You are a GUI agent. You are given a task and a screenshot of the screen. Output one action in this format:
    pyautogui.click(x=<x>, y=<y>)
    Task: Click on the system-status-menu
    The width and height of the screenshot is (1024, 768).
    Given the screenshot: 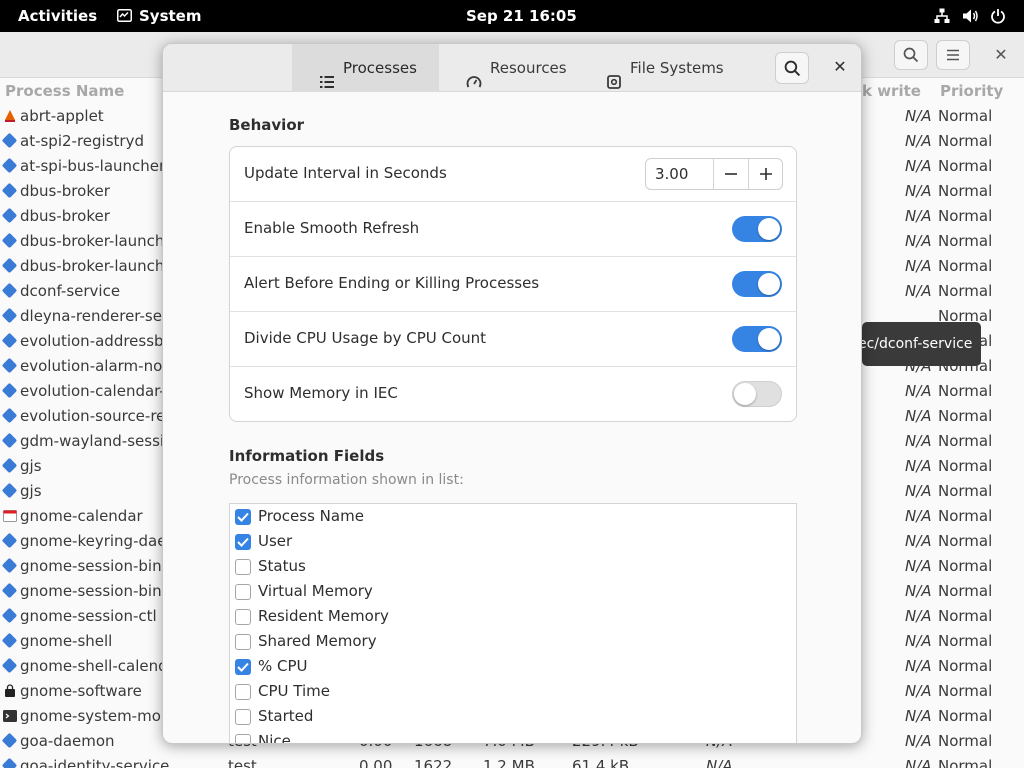 What is the action you would take?
    pyautogui.click(x=975, y=16)
    